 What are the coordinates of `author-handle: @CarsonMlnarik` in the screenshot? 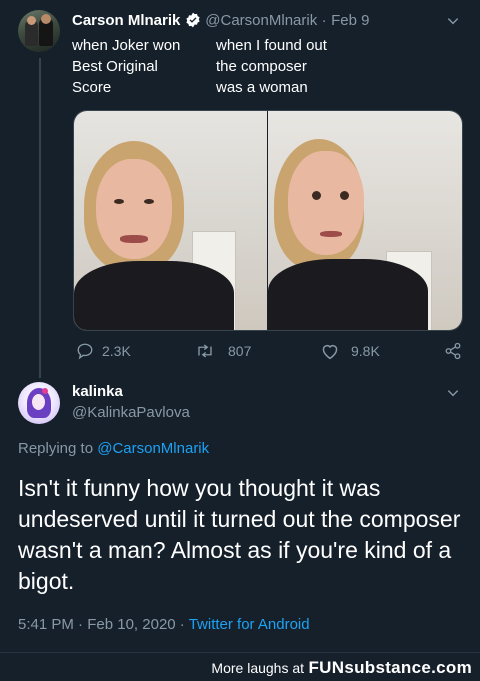 It's located at (261, 20).